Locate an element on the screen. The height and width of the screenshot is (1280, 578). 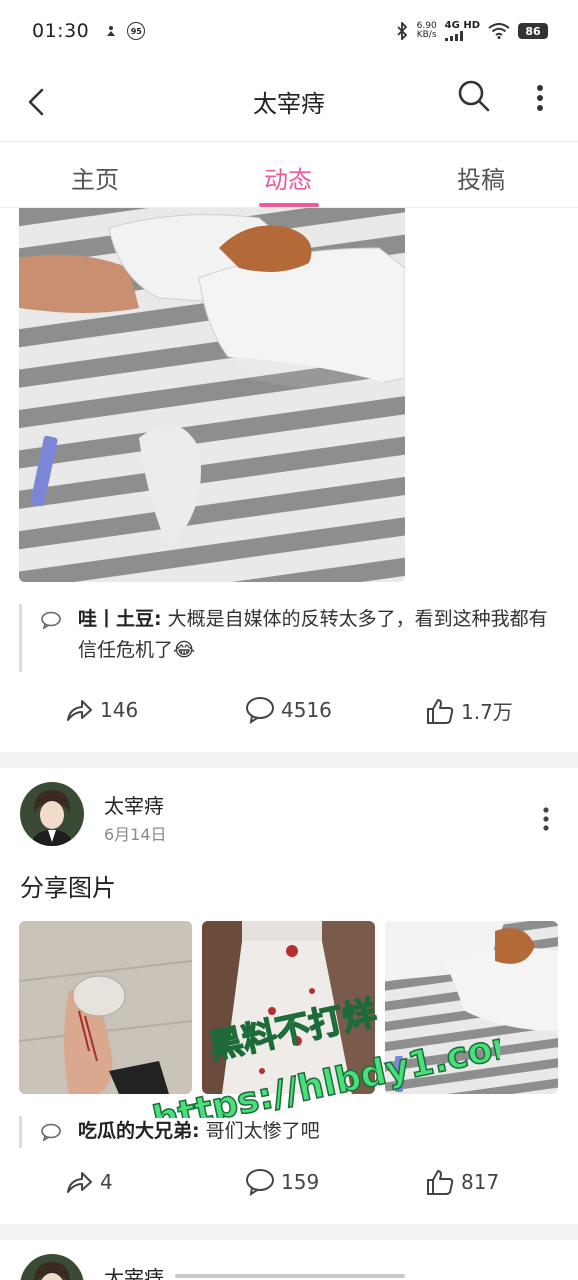
wifi-icon is located at coordinates (499, 31).